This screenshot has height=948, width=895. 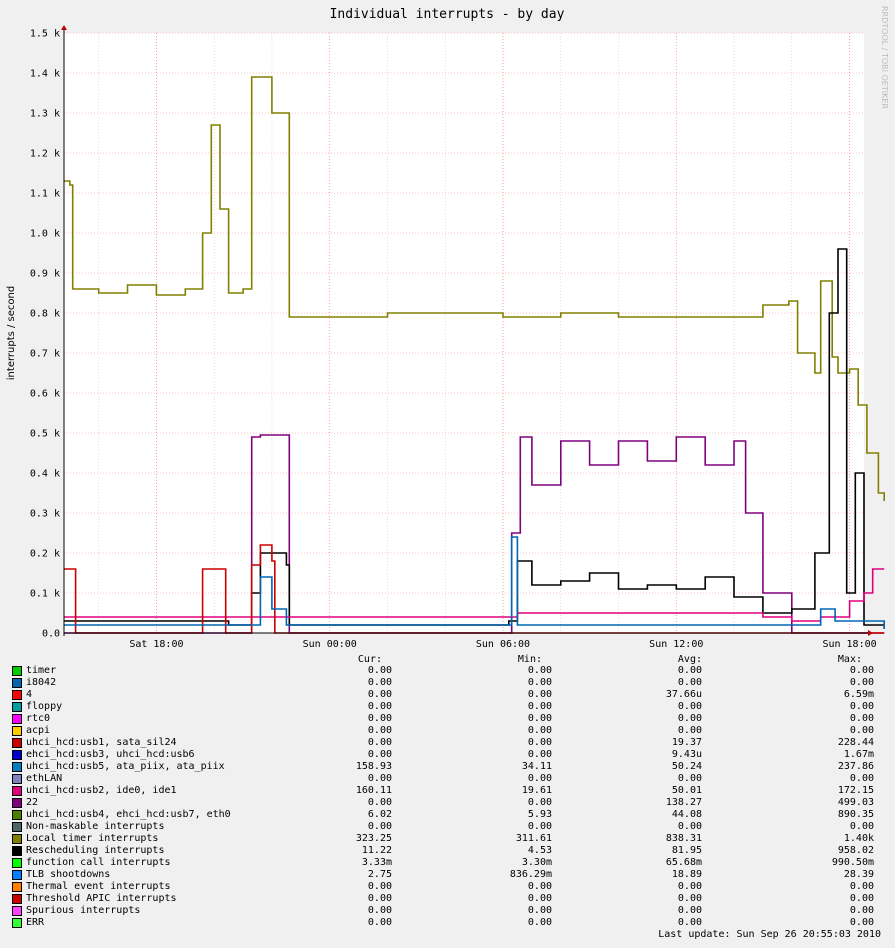 I want to click on legend-row: 22 0.00 0.00 138.27 499.03, so click(x=447, y=803).